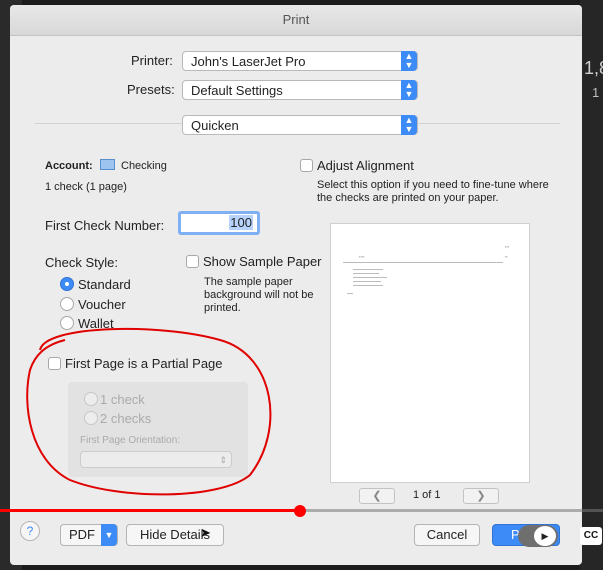  I want to click on play-icon: ▶, so click(545, 536).